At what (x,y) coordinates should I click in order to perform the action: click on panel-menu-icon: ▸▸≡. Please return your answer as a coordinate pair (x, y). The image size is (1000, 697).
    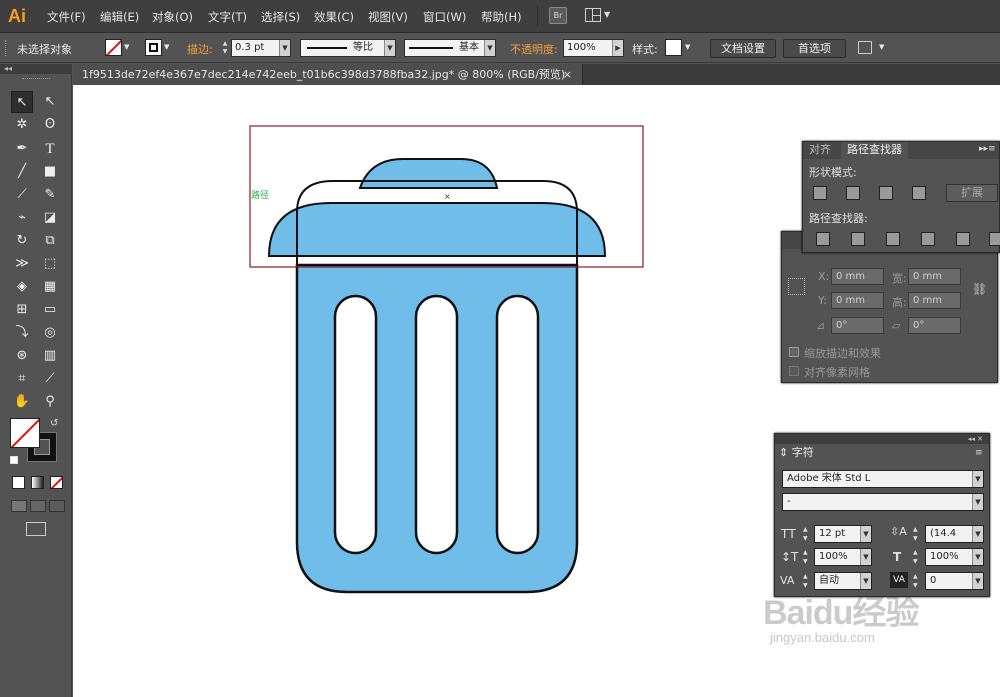
    Looking at the image, I should click on (987, 149).